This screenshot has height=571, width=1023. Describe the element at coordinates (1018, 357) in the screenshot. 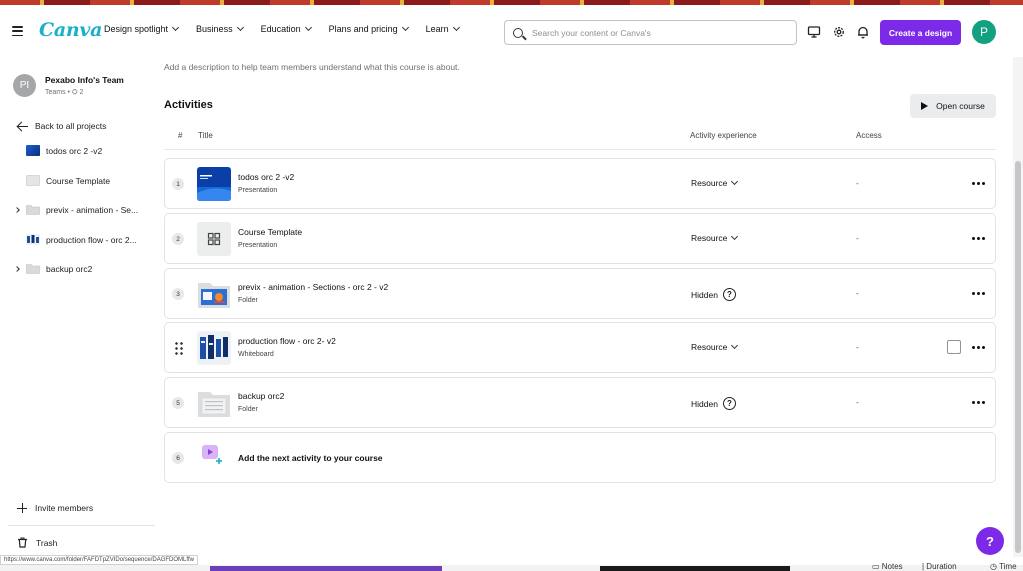

I see `scrollbar-thumb` at that location.